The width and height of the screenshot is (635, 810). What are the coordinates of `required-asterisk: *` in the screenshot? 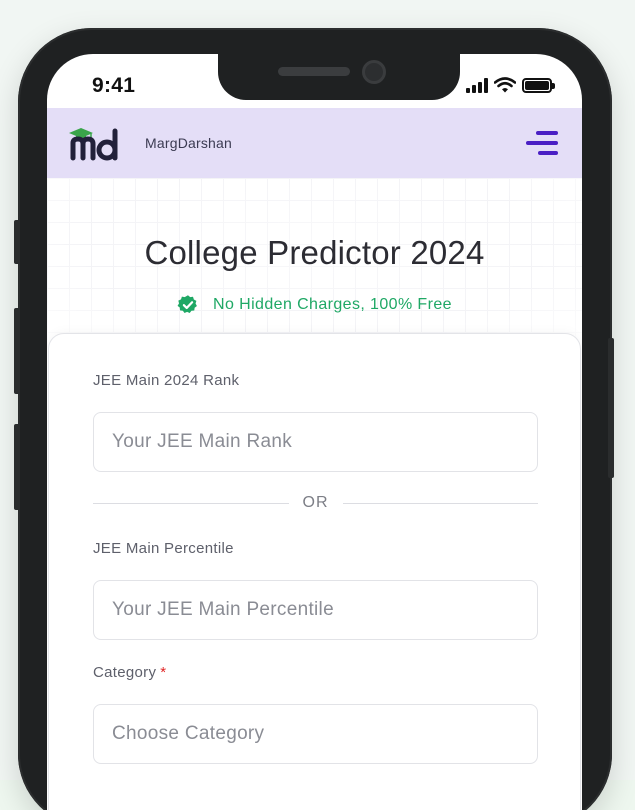 It's located at (163, 672).